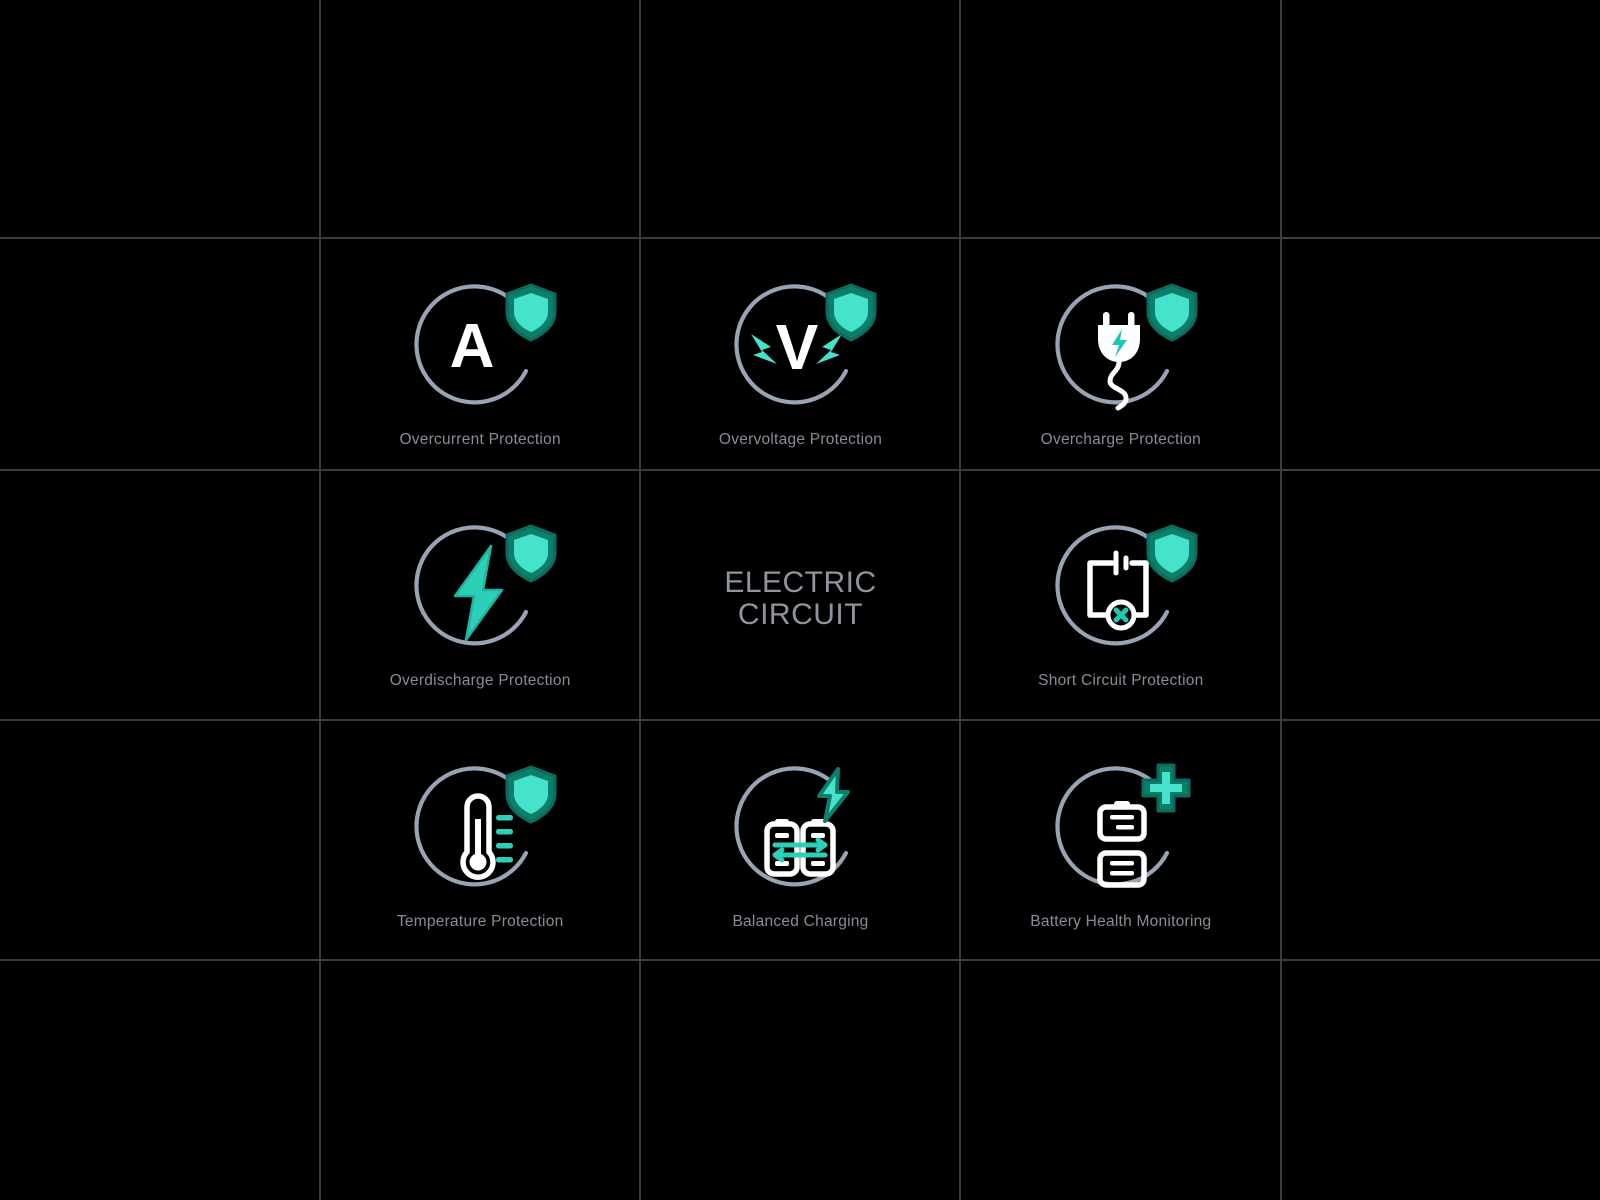  I want to click on svg-text: A, so click(472, 346).